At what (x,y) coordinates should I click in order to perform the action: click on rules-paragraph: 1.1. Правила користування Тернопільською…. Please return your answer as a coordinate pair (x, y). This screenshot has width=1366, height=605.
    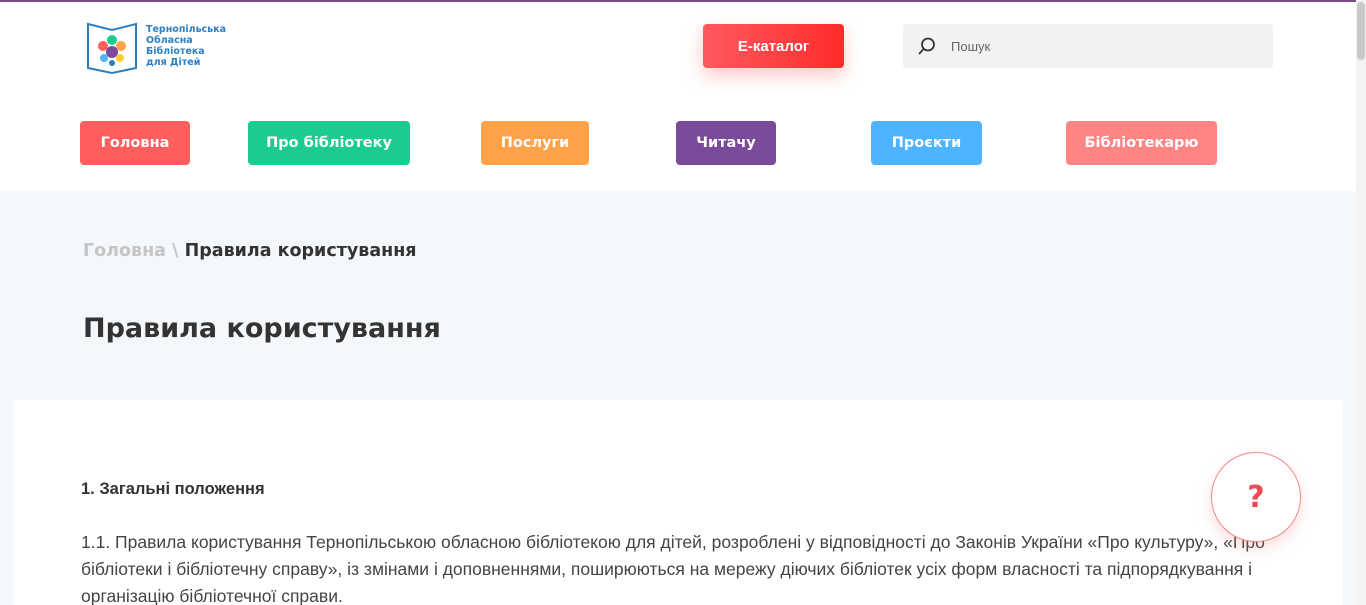
    Looking at the image, I should click on (673, 568).